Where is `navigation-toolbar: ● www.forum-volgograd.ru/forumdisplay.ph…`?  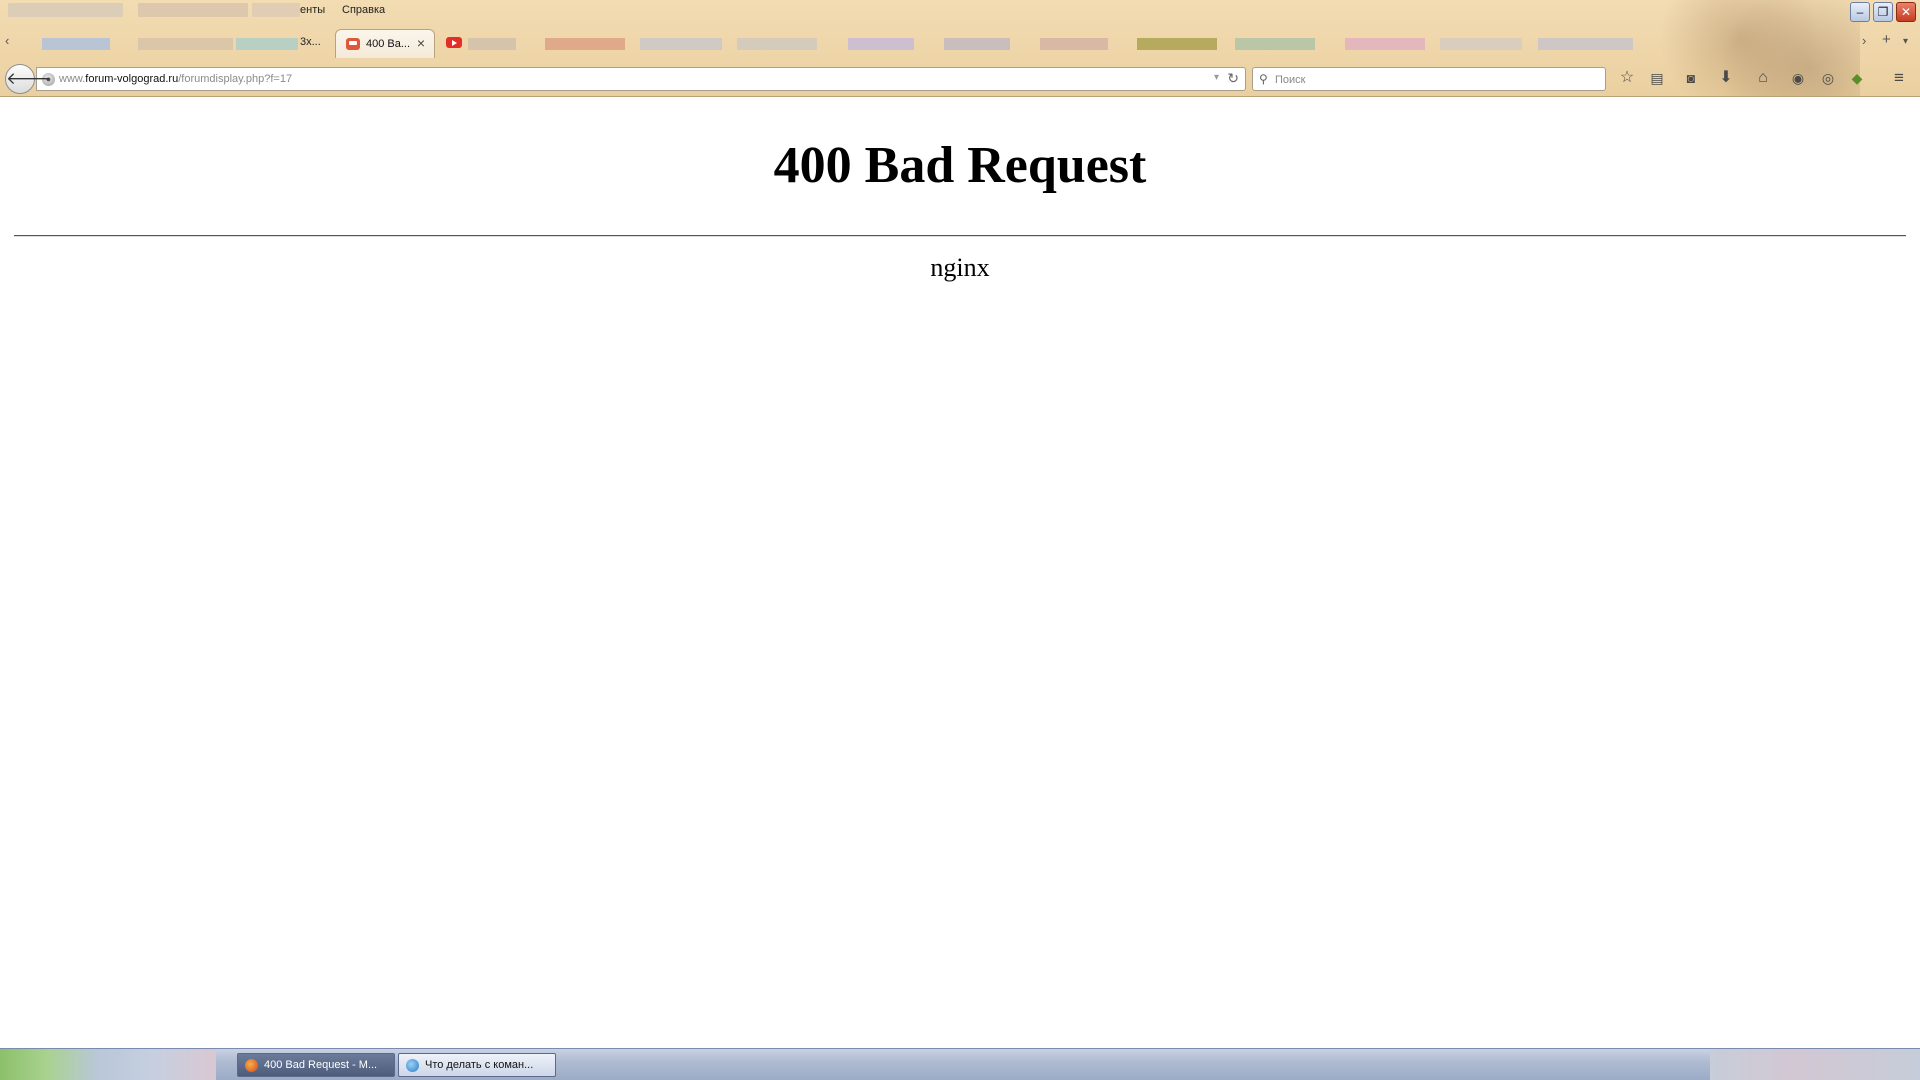
navigation-toolbar: ● www.forum-volgograd.ru/forumdisplay.ph… is located at coordinates (960, 79).